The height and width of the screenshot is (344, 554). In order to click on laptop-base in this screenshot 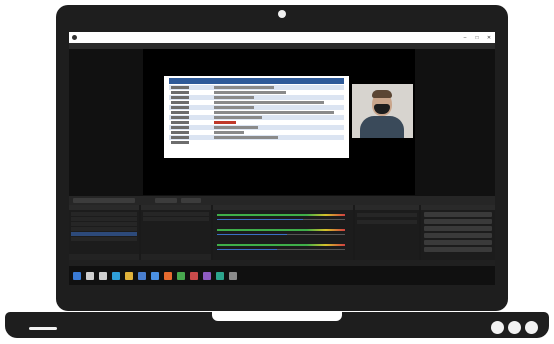, I will do `click(277, 325)`.